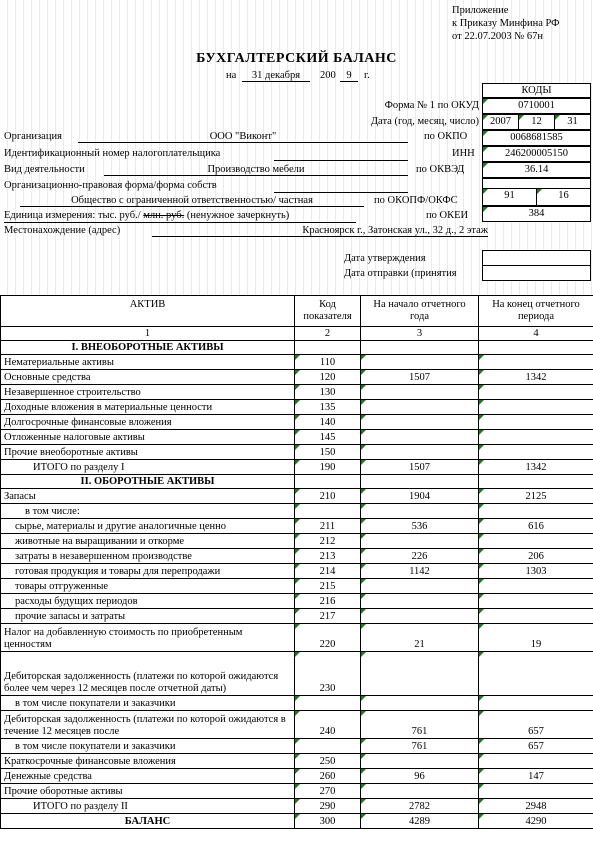 Image resolution: width=593 pixels, height=845 pixels. What do you see at coordinates (327, 586) in the screenshot?
I see `row-code: 215` at bounding box center [327, 586].